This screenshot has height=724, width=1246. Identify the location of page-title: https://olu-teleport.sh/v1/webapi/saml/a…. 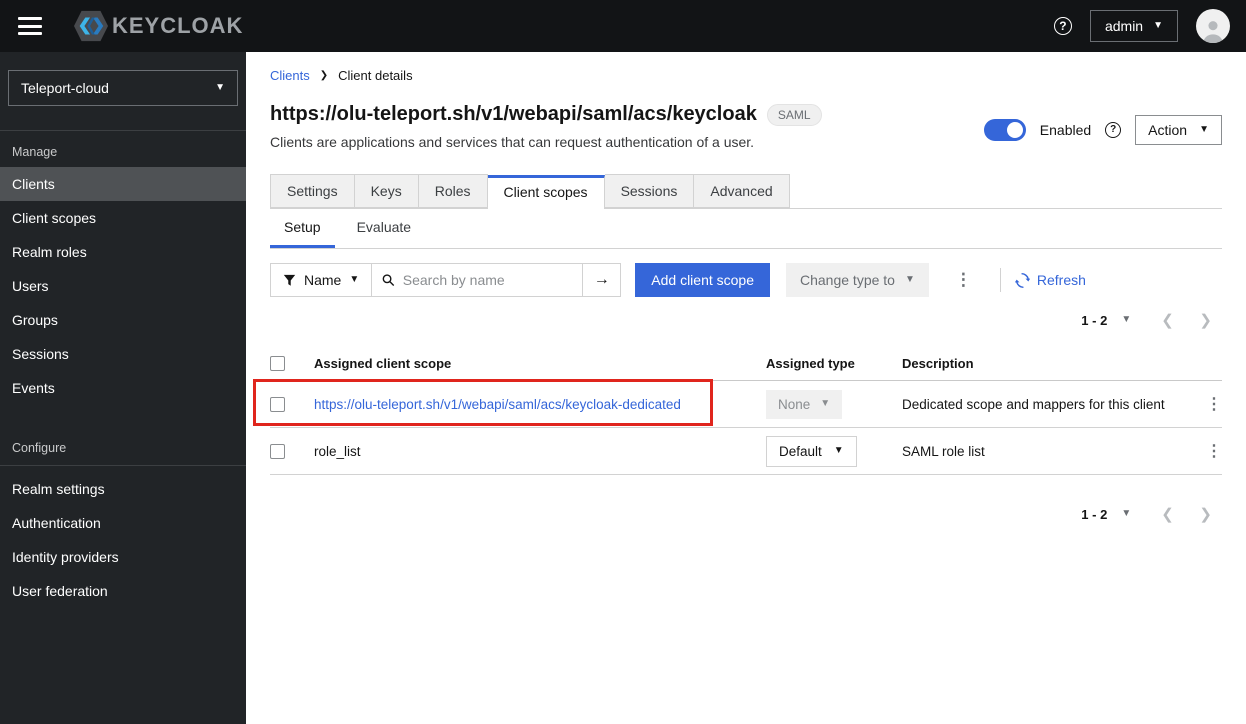
(513, 114).